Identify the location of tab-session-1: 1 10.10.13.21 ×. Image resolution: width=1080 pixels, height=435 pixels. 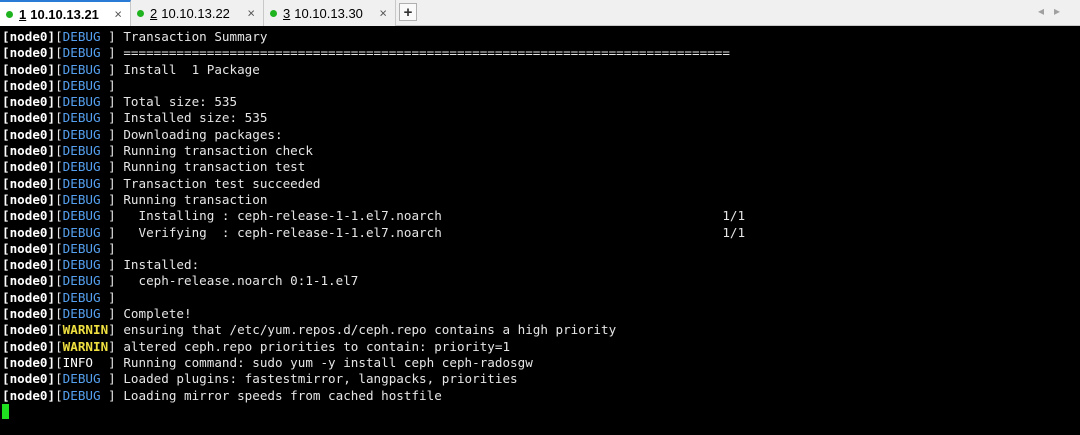
(65, 13).